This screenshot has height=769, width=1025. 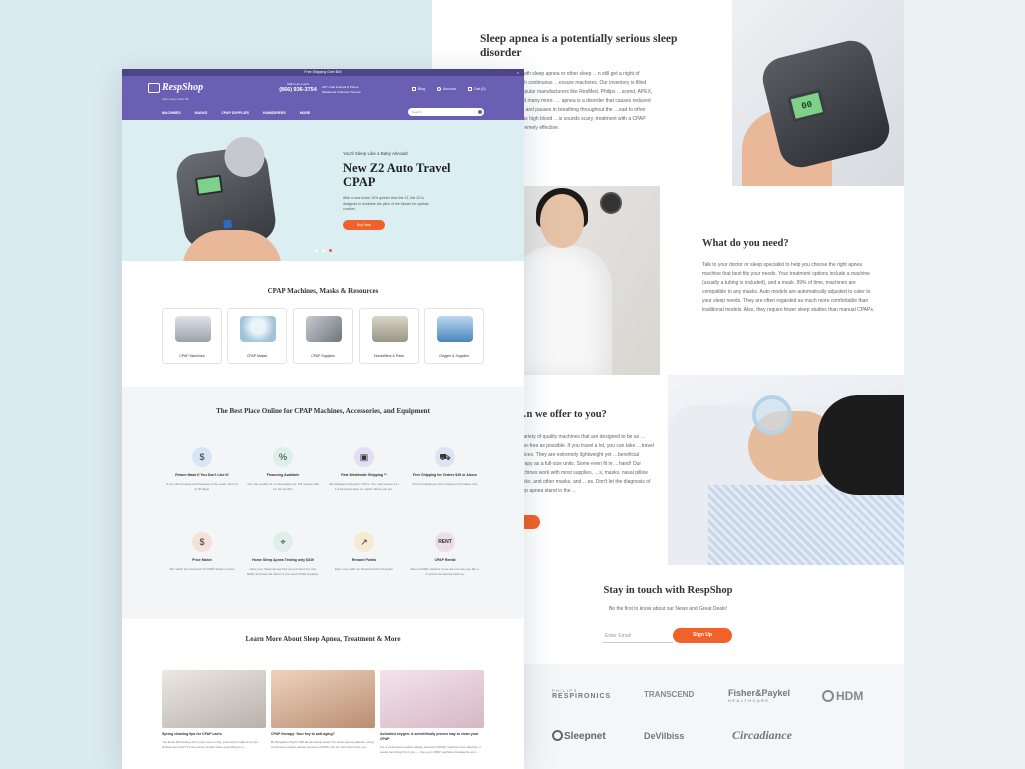 I want to click on category-card-cpap-machines: CPAP Machines, so click(x=192, y=336).